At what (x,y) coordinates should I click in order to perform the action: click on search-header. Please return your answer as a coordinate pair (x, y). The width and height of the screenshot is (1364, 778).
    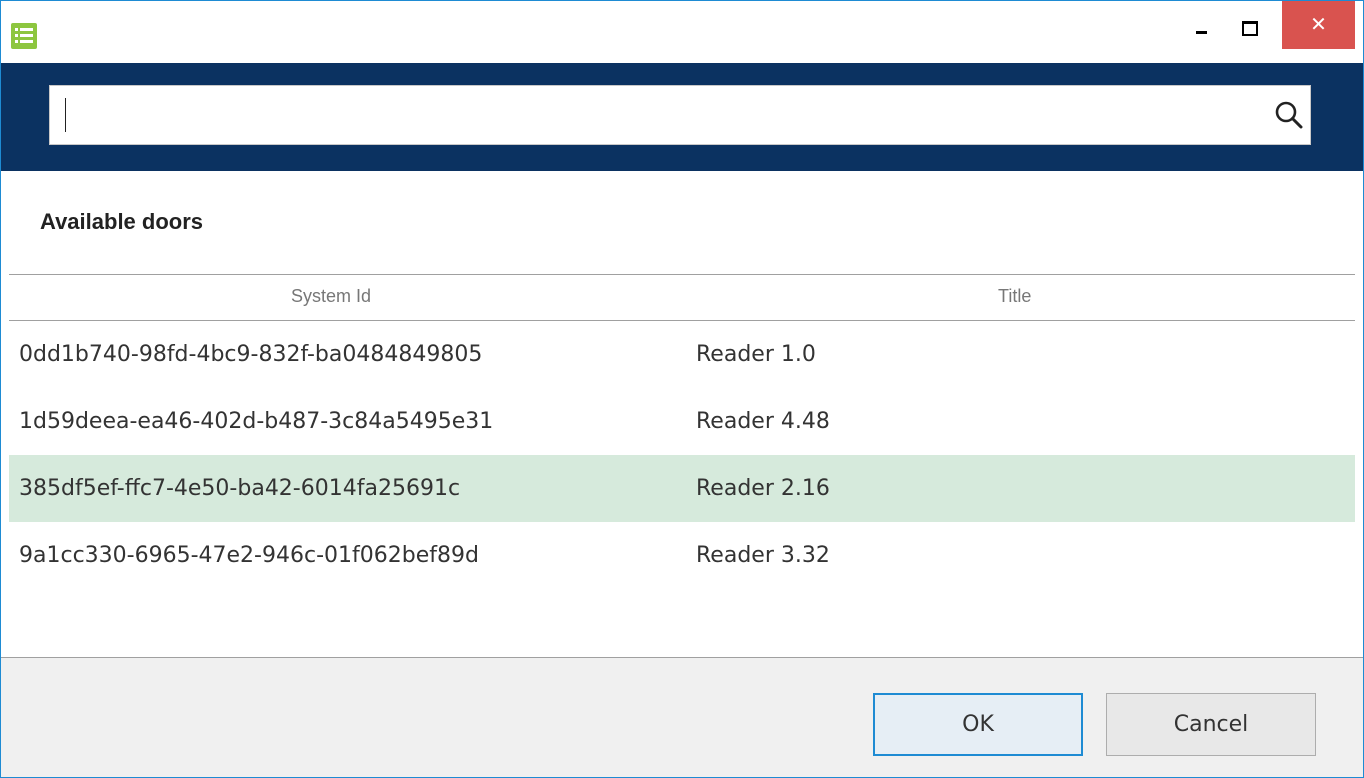
    Looking at the image, I should click on (682, 117).